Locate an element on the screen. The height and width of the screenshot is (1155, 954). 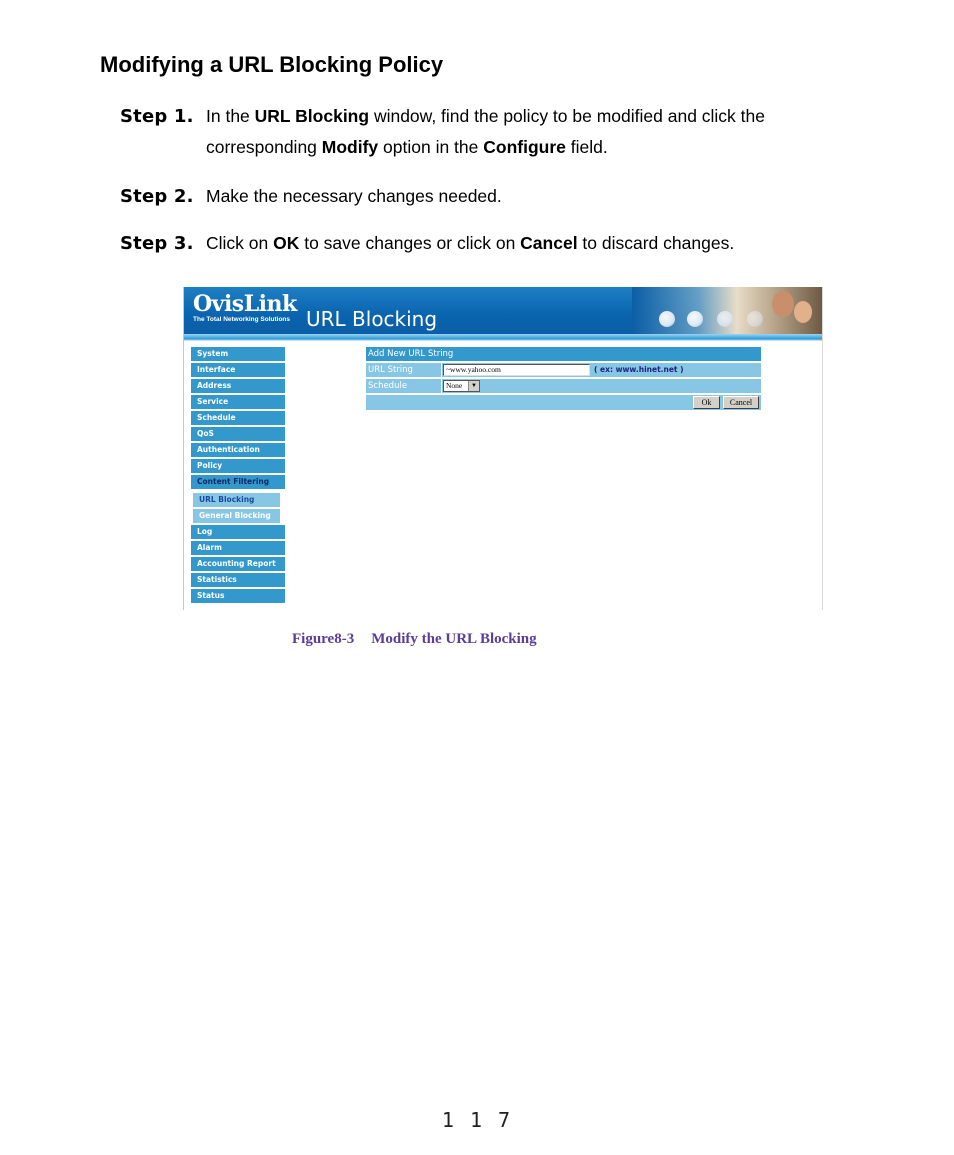
step-text: Make the necessary changes needed. is located at coordinates (354, 196).